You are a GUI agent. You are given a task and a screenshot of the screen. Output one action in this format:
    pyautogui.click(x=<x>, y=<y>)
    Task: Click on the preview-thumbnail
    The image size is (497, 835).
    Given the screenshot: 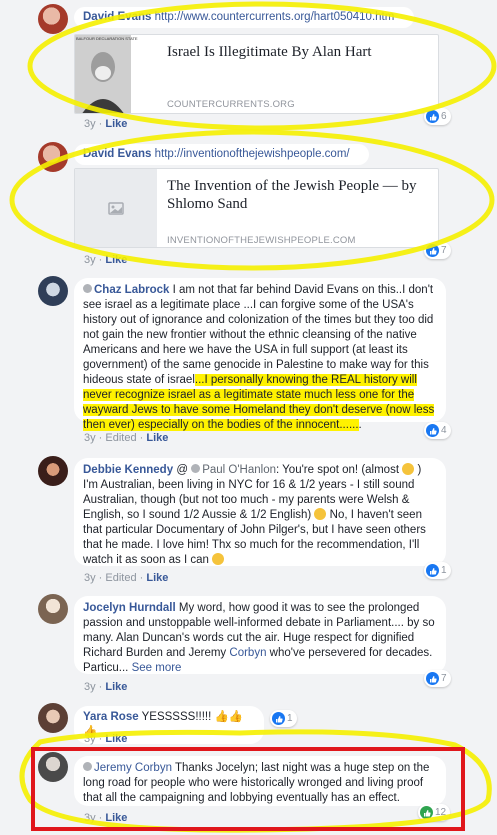 What is the action you would take?
    pyautogui.click(x=116, y=208)
    